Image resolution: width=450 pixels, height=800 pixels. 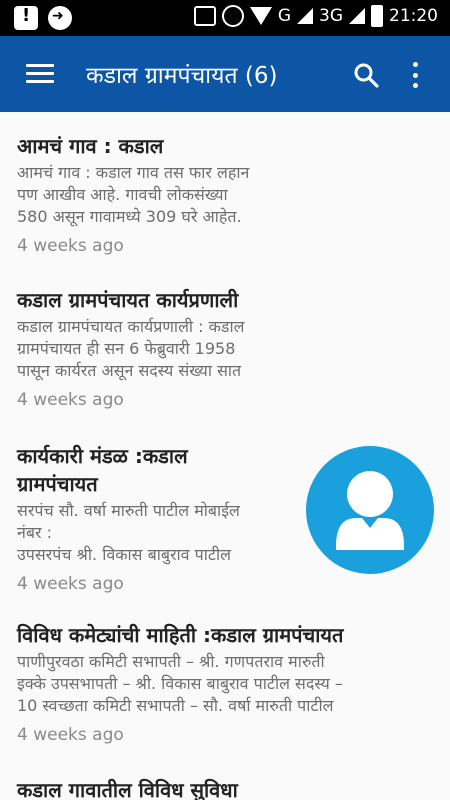 I want to click on post-excerpt: कडाल ग्रामपंचायत कार्यप्रणाली, so click(x=131, y=348).